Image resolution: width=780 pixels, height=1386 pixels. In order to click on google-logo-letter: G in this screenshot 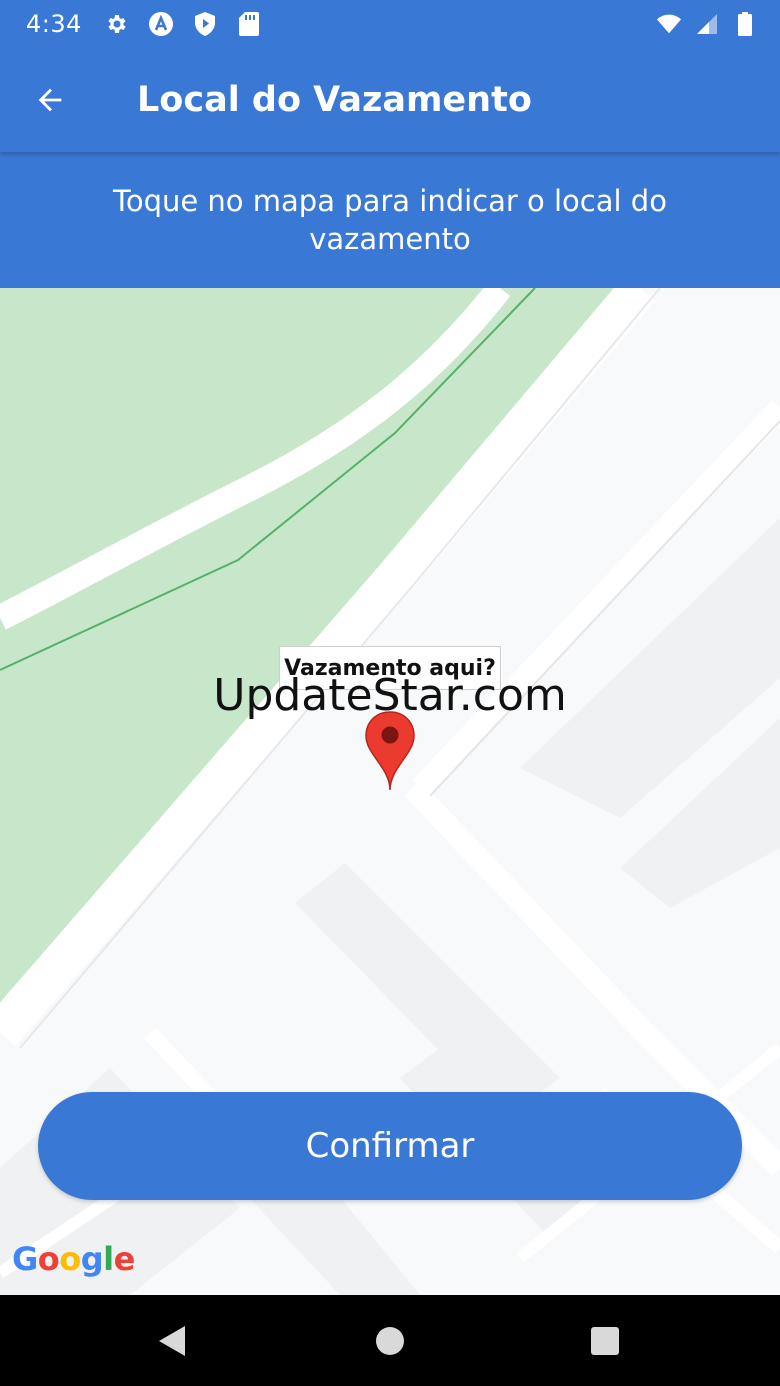, I will do `click(25, 1259)`.